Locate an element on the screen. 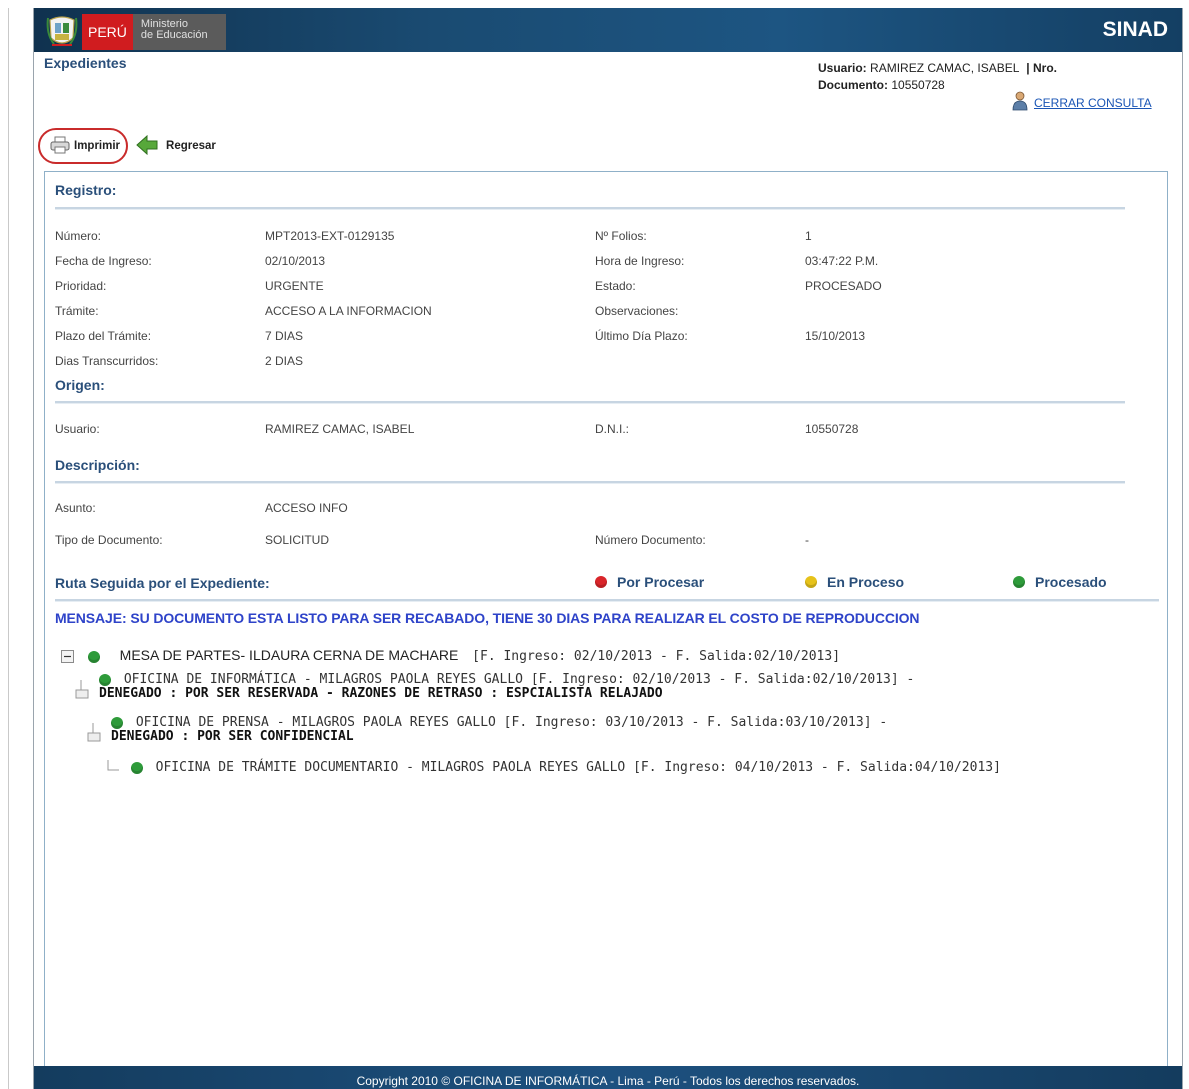 The image size is (1189, 1089). documento-label: Documento: is located at coordinates (853, 85).